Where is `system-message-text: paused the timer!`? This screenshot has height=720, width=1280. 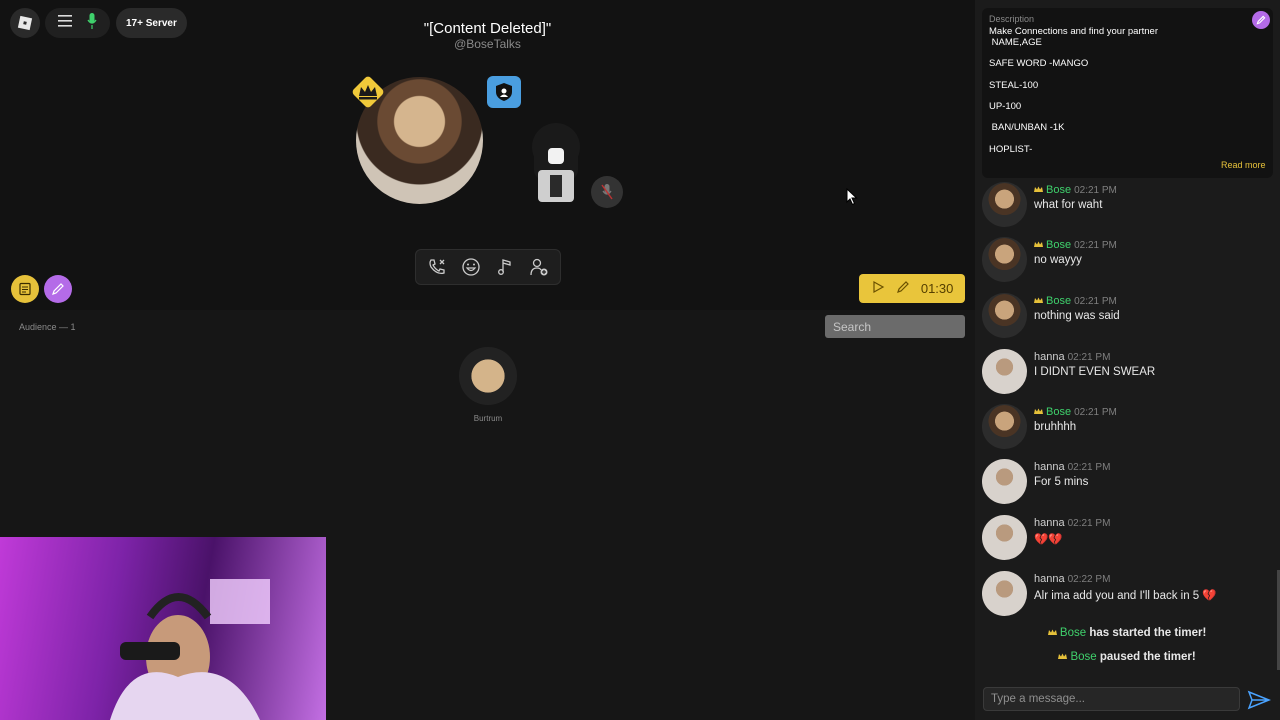 system-message-text: paused the timer! is located at coordinates (1147, 657).